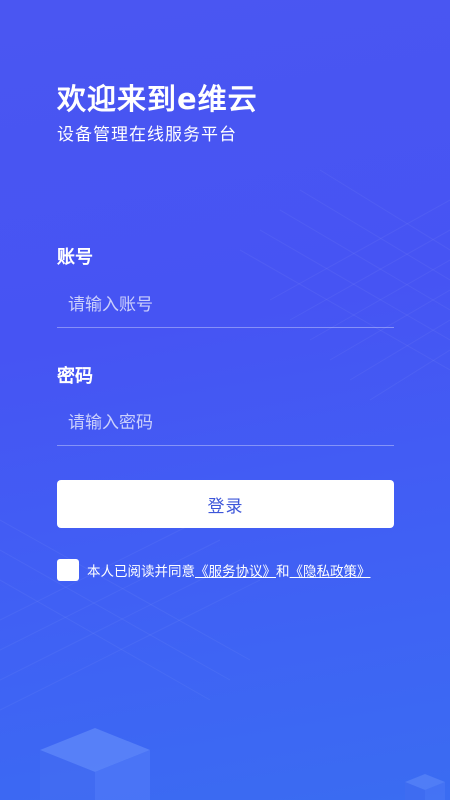 The image size is (450, 800). Describe the element at coordinates (75, 376) in the screenshot. I see `password-label: 密码` at that location.